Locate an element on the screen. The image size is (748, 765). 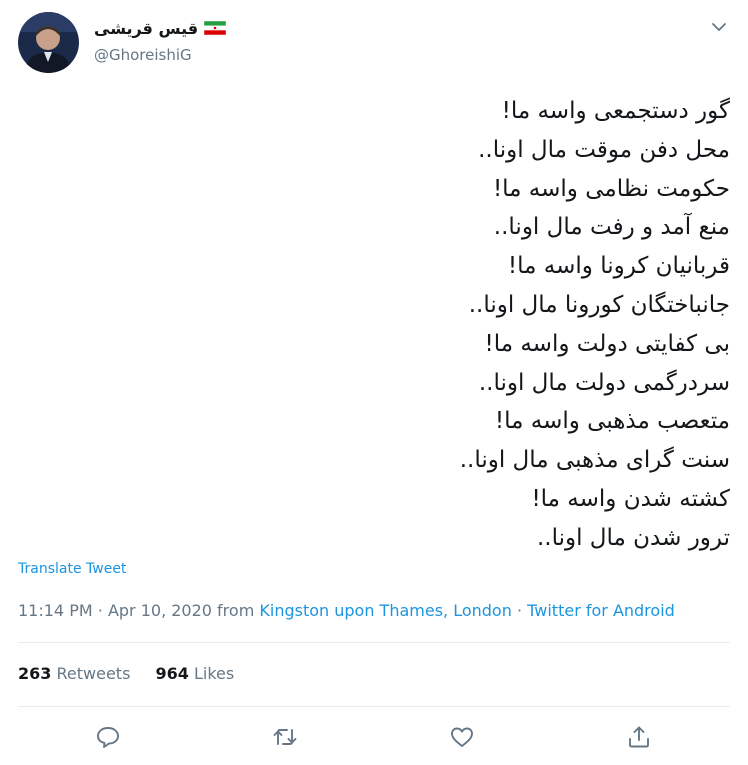
likes-stat: 964 Likes is located at coordinates (195, 673).